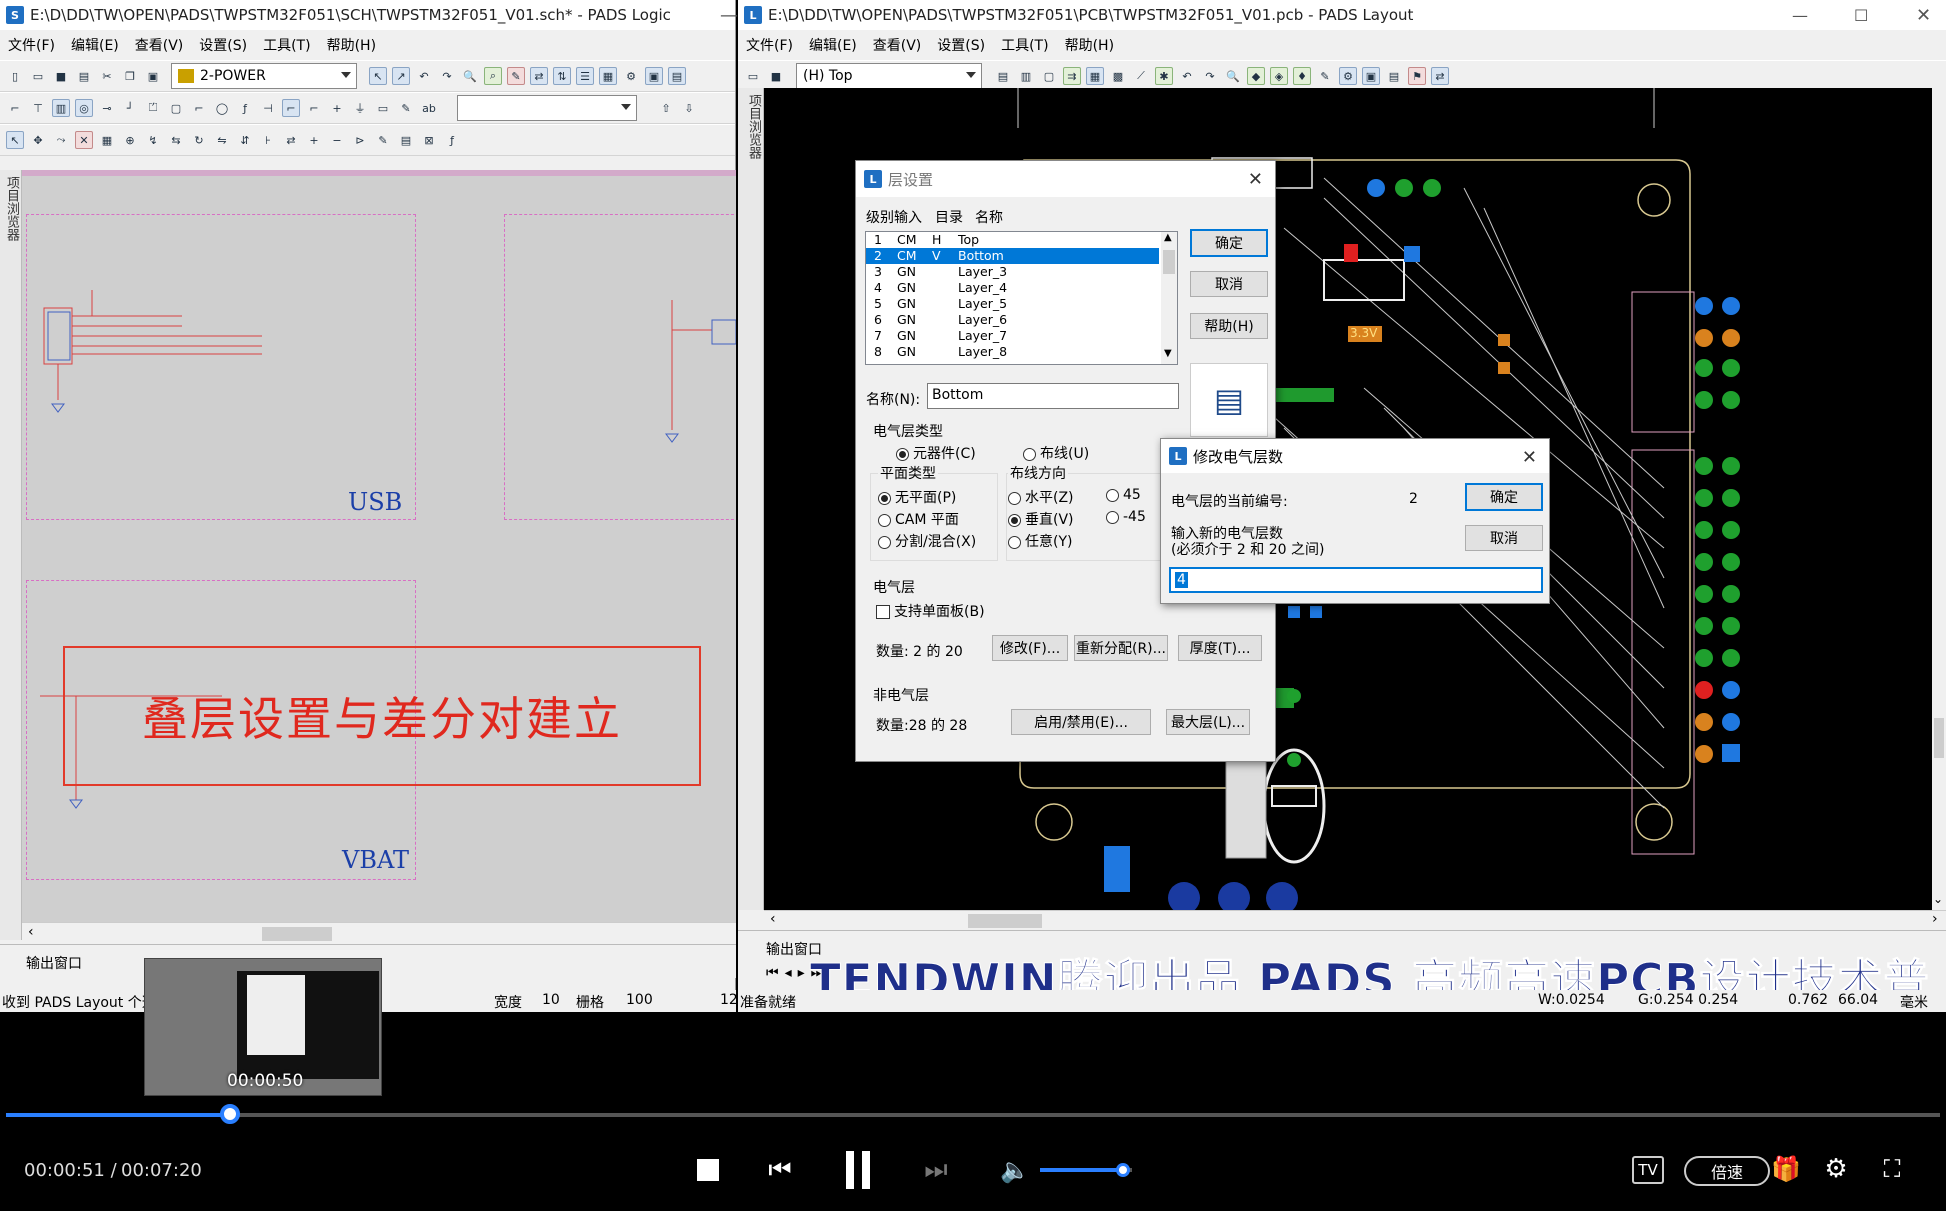 The width and height of the screenshot is (1946, 1211). Describe the element at coordinates (1786, 1169) in the screenshot. I see `gift-icon: 🎁` at that location.